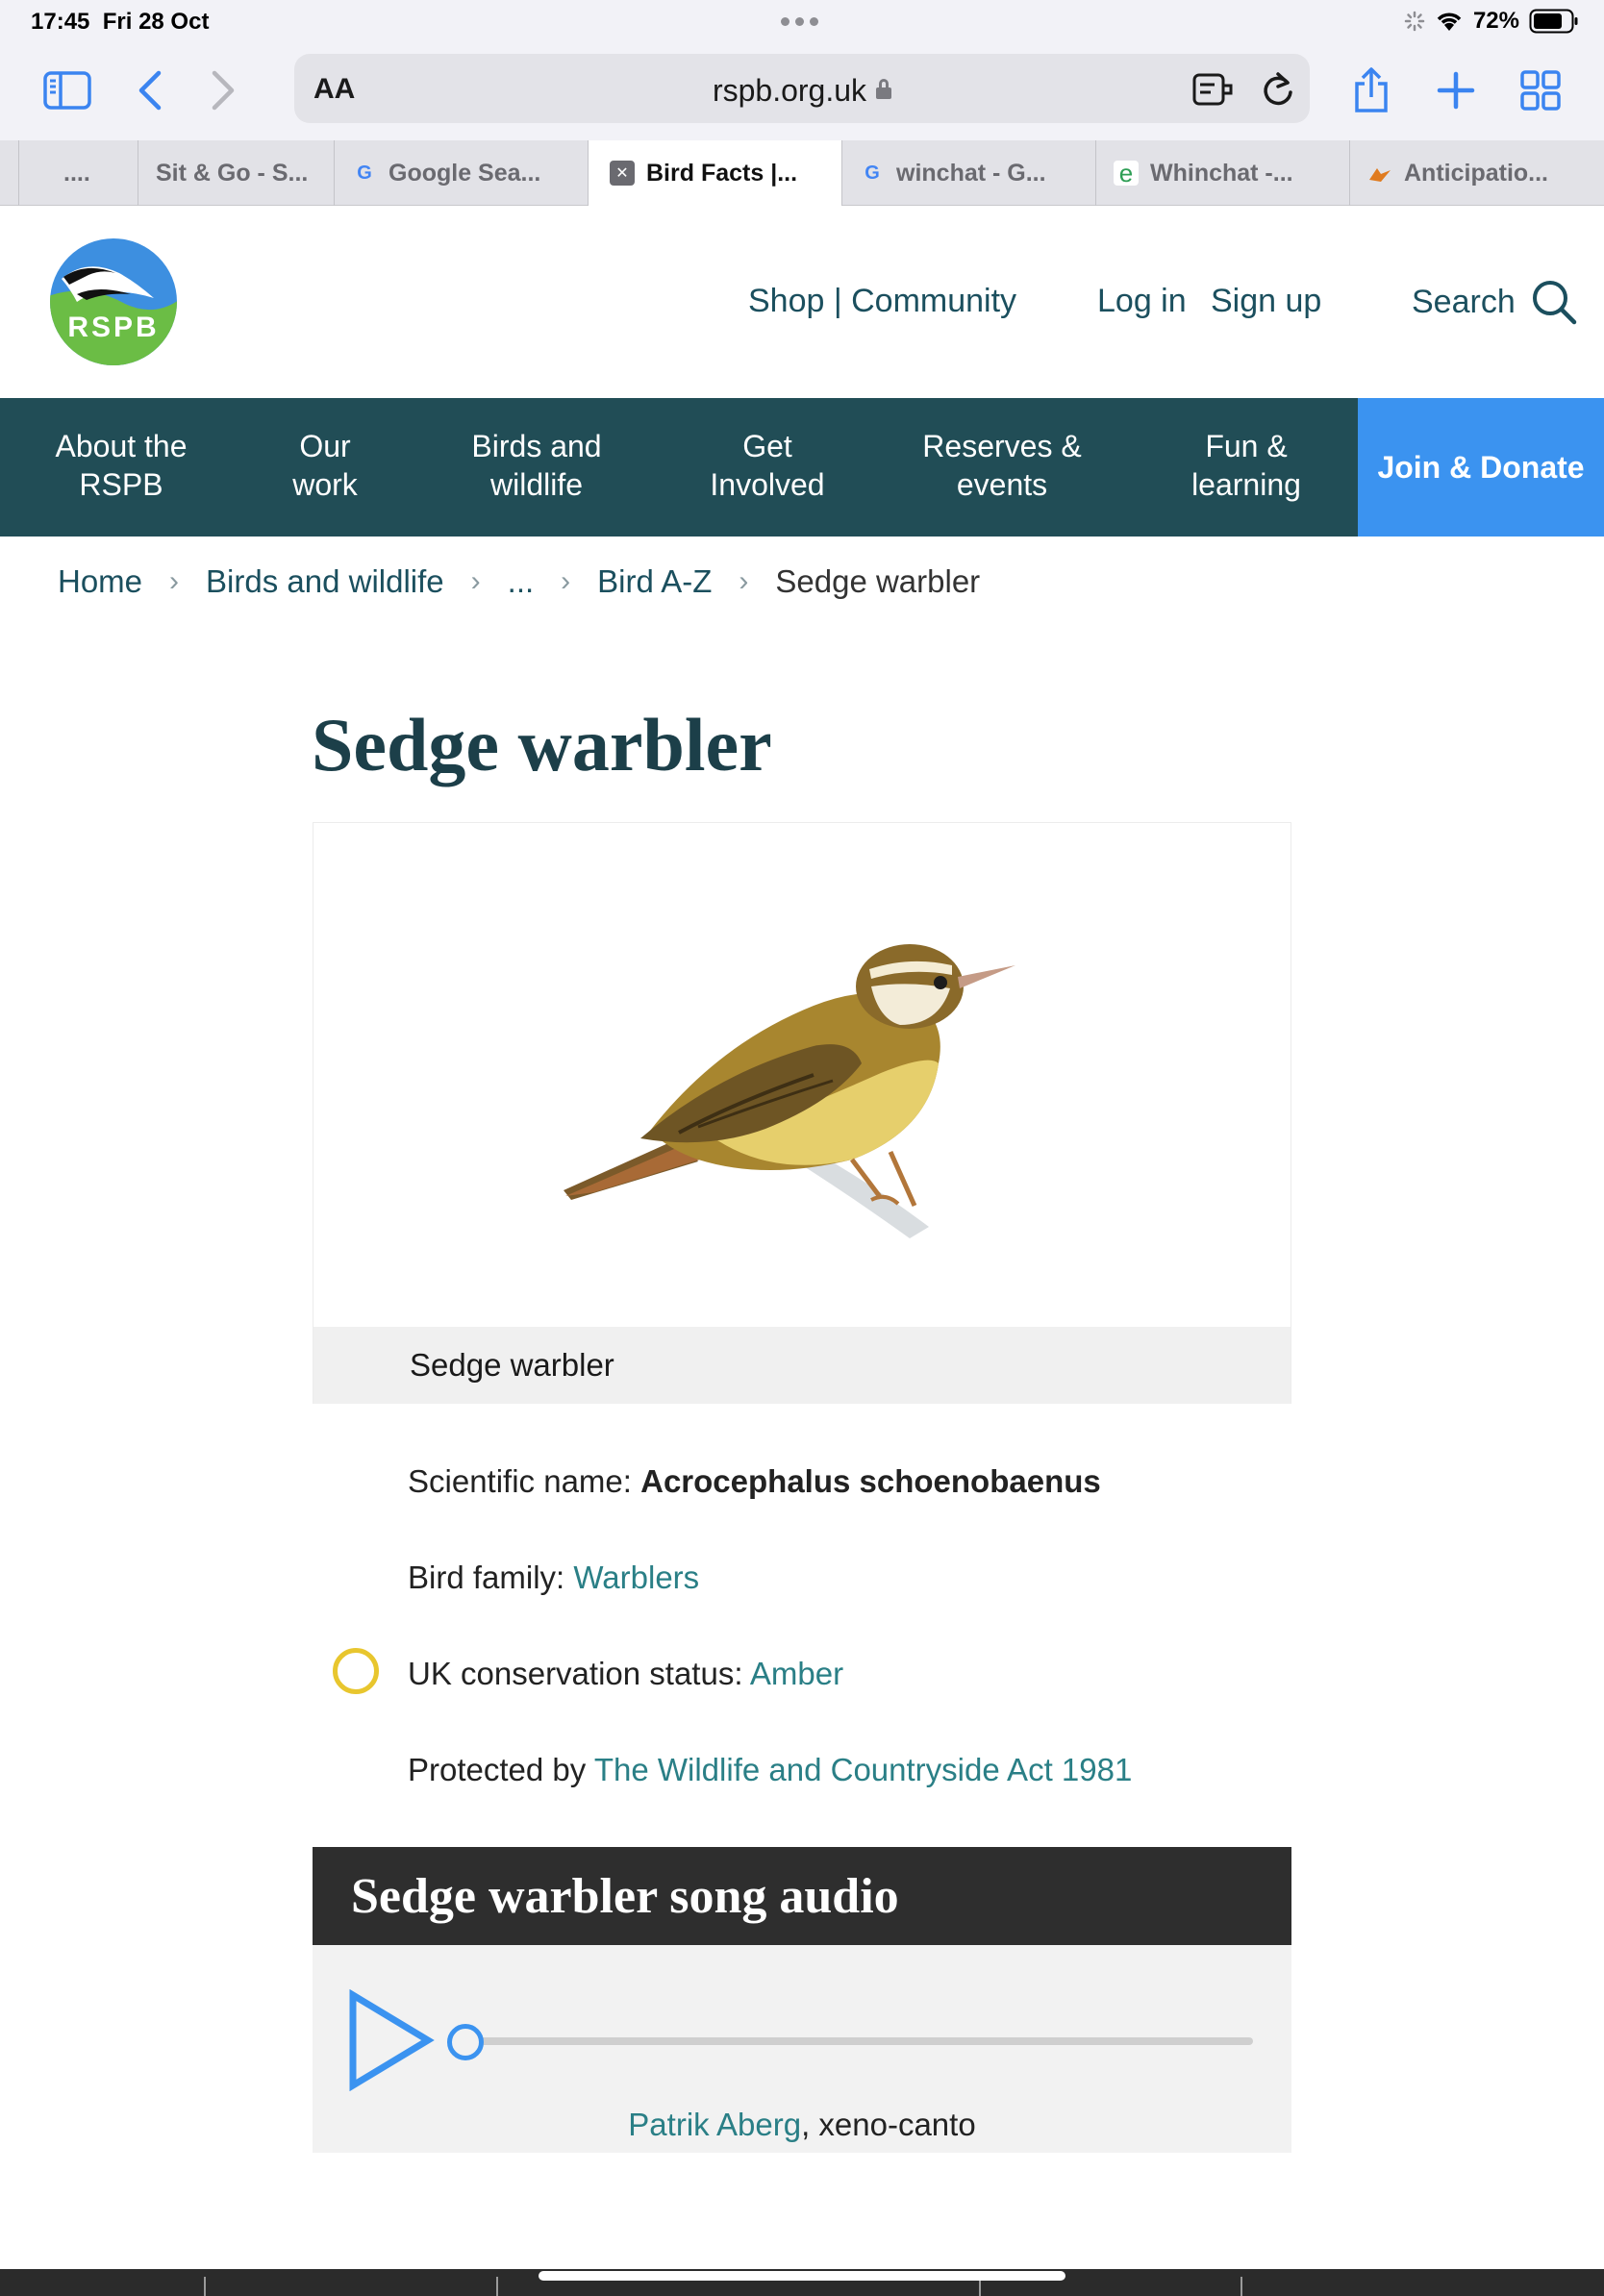 The width and height of the screenshot is (1604, 2296). Describe the element at coordinates (1213, 89) in the screenshot. I see `reader-icon` at that location.